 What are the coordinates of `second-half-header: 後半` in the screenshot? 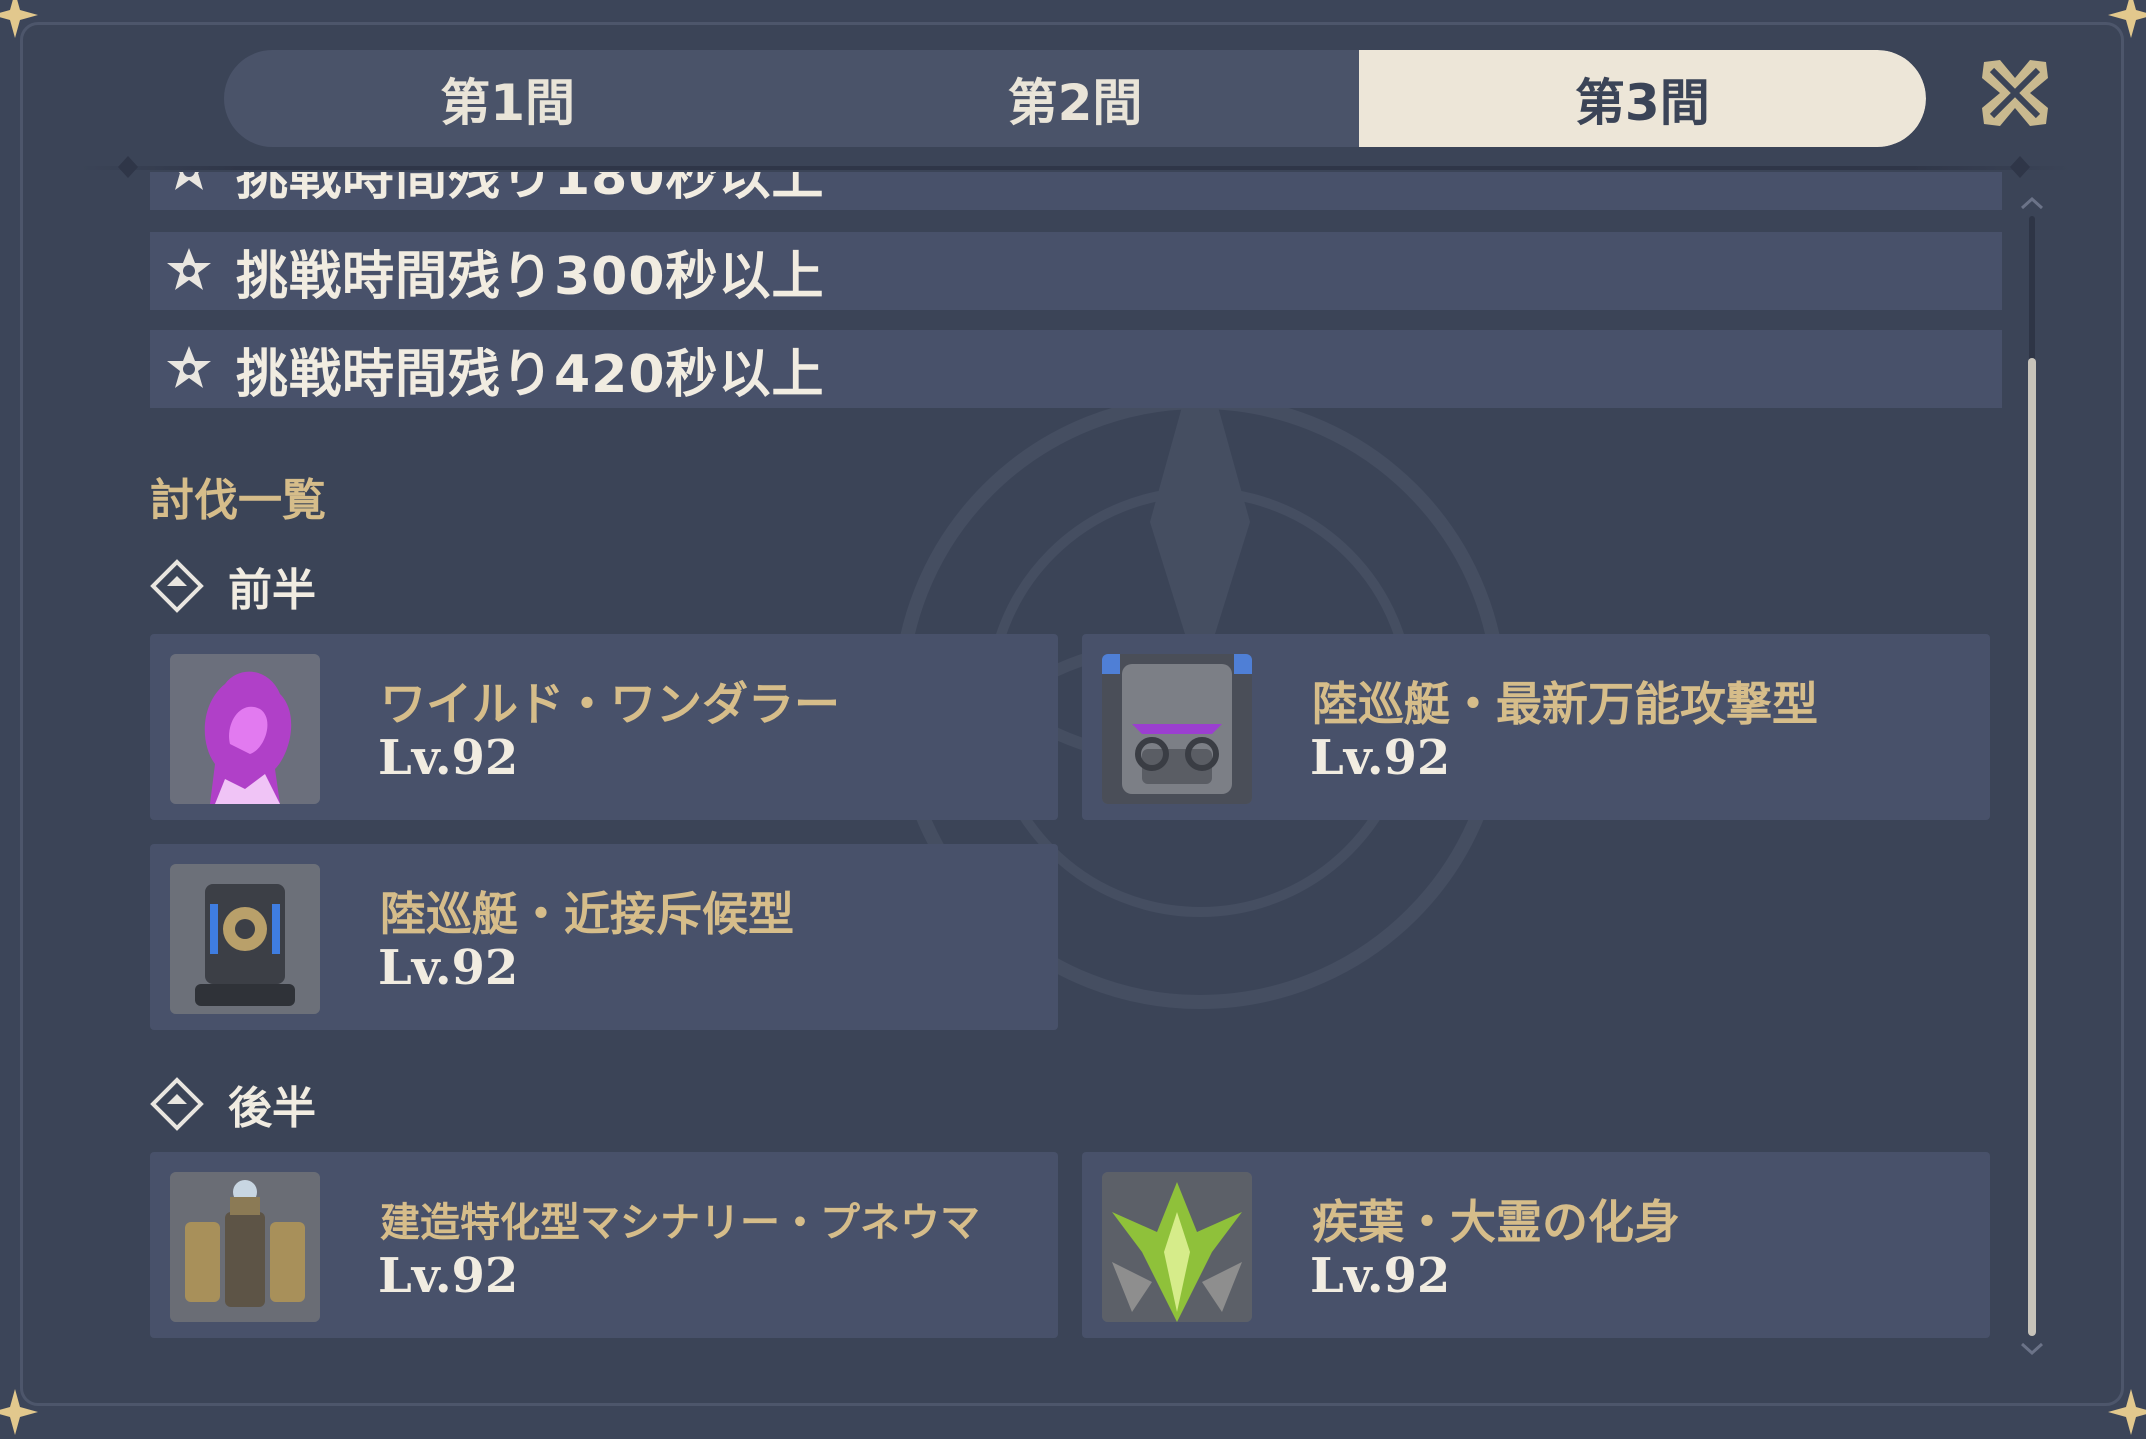 It's located at (233, 1104).